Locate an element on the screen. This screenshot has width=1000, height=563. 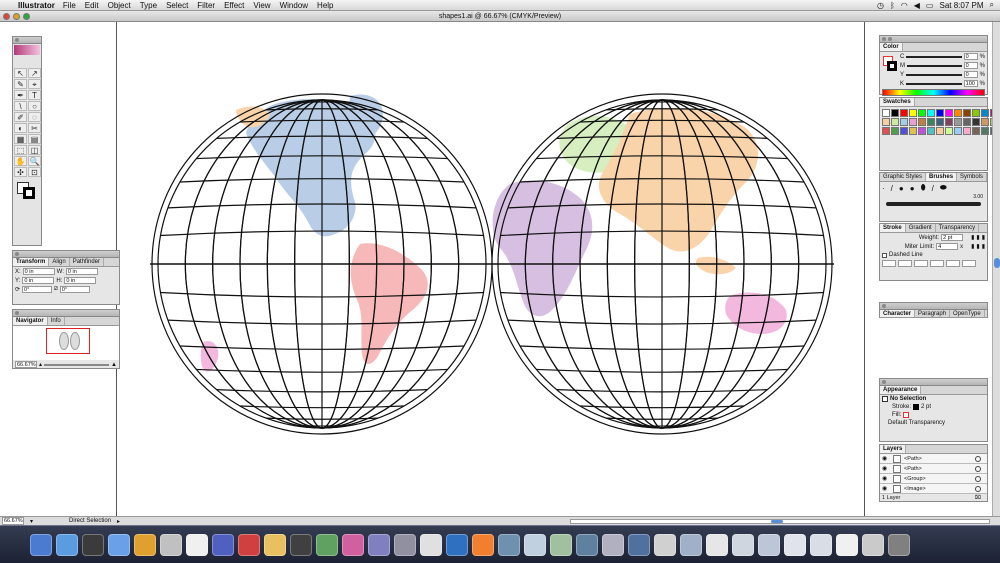
tool-6-icon: \ is located at coordinates (20, 106).